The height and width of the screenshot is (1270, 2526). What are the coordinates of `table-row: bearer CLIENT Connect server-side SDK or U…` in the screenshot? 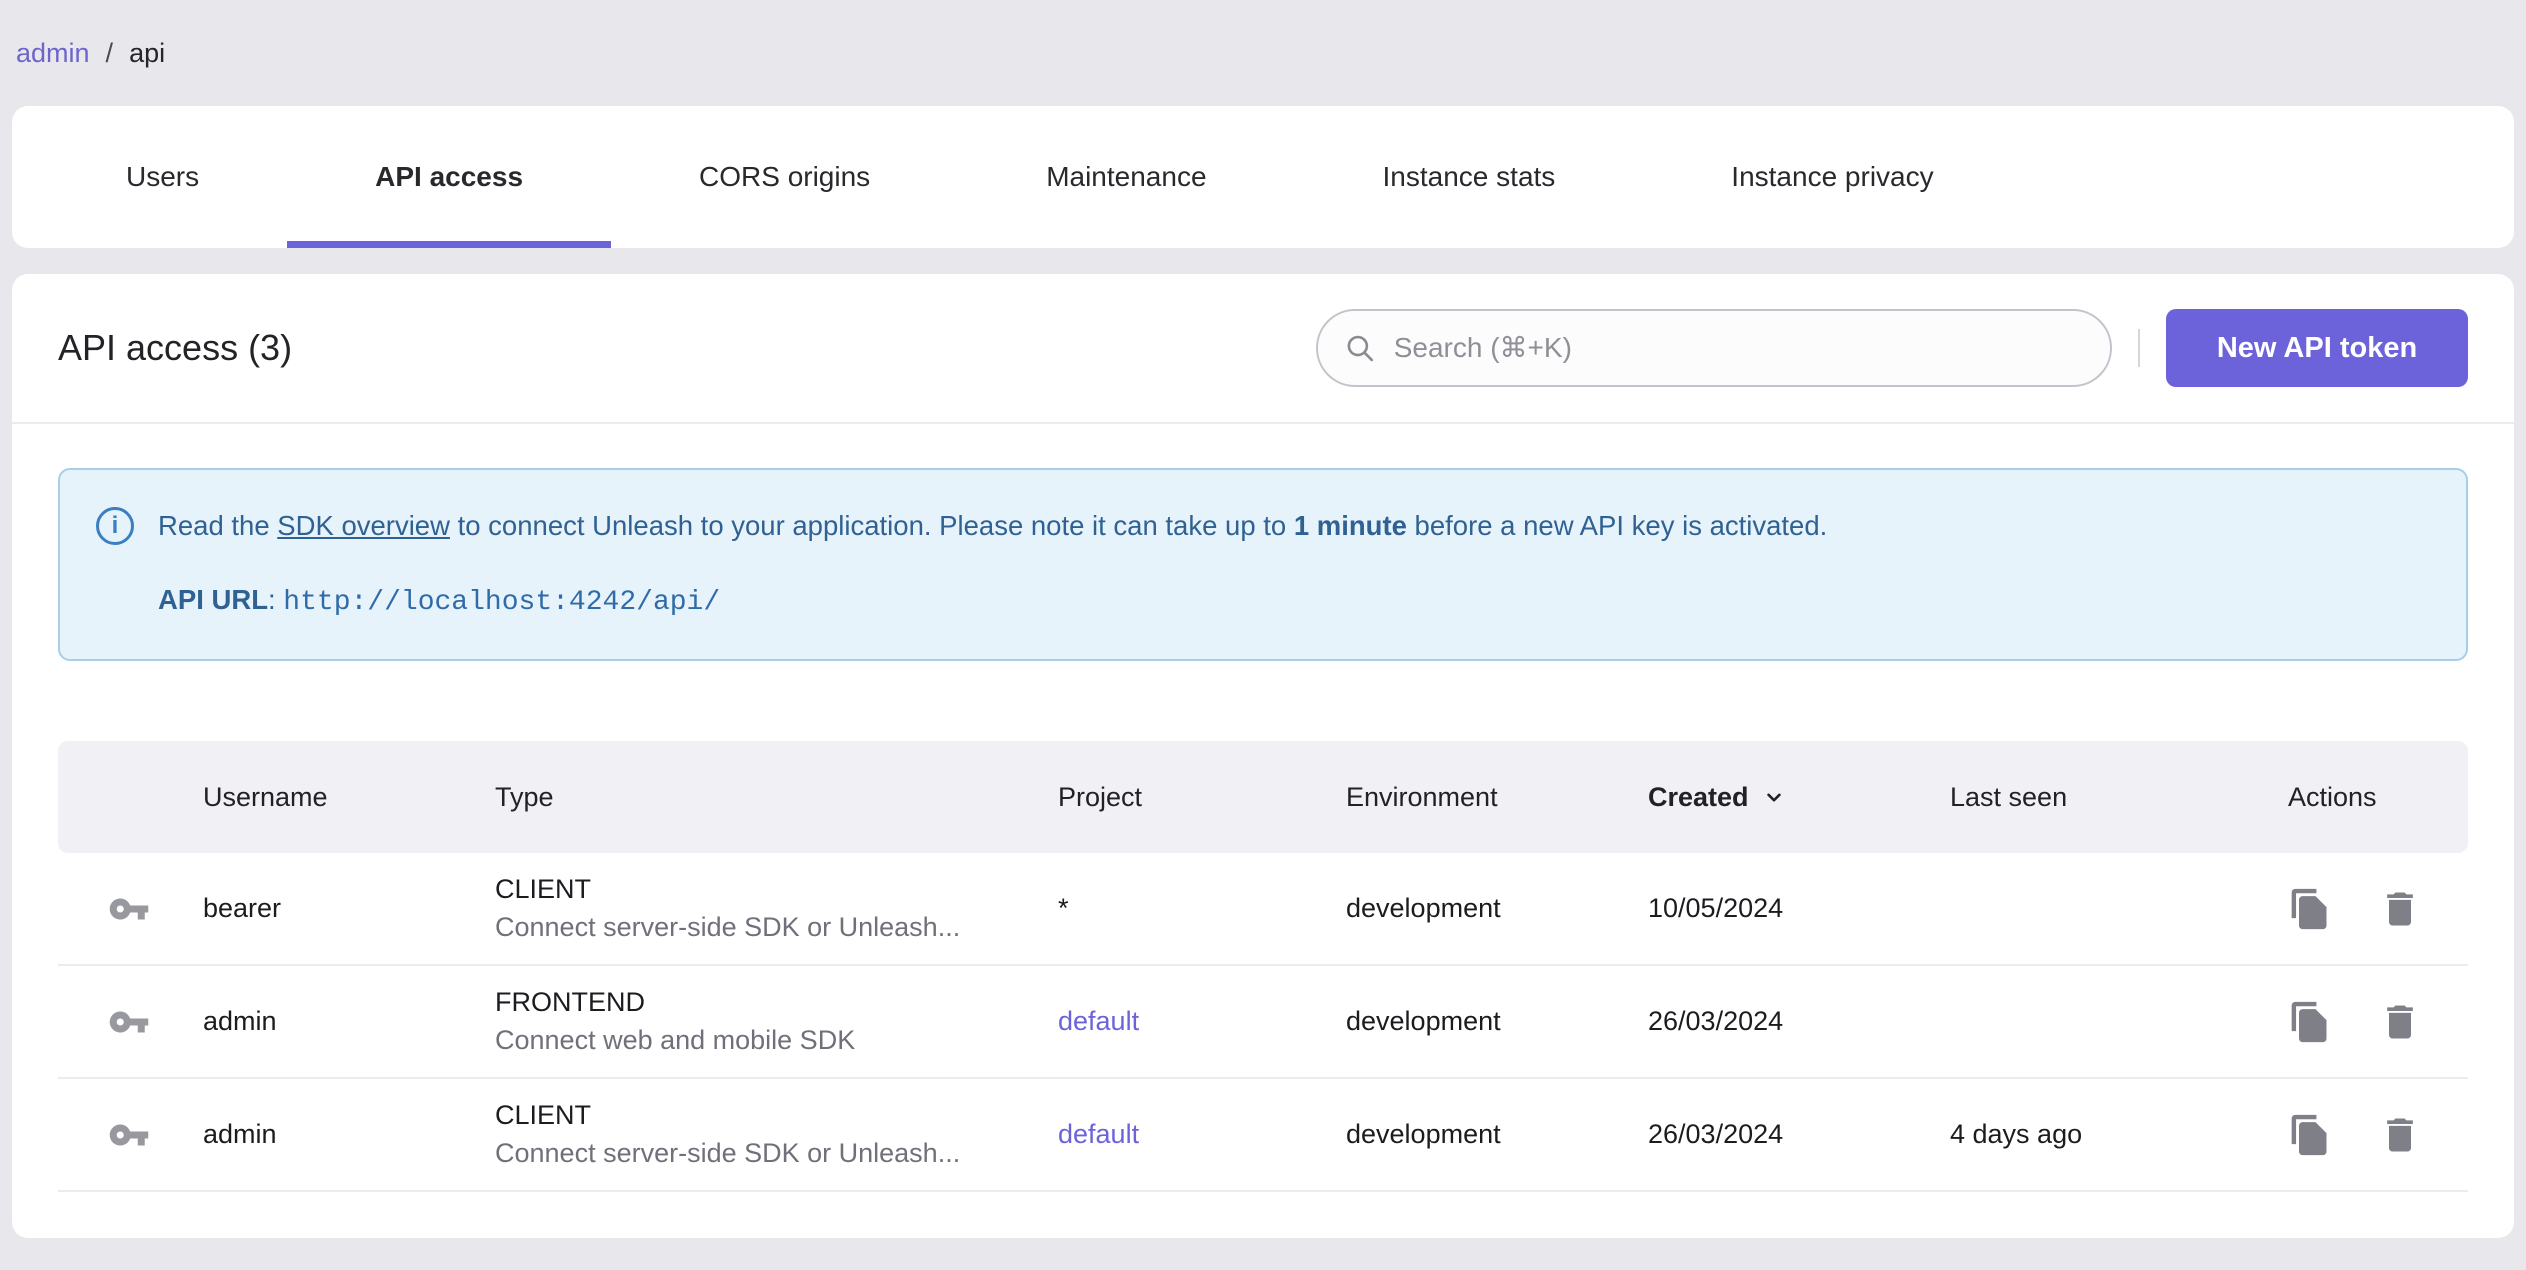 It's located at (1263, 909).